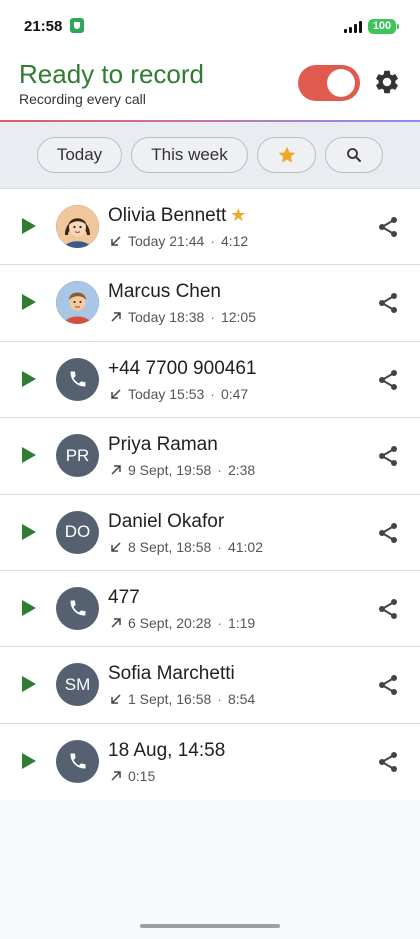 The image size is (420, 939). Describe the element at coordinates (43, 26) in the screenshot. I see `status-time: 21:58` at that location.